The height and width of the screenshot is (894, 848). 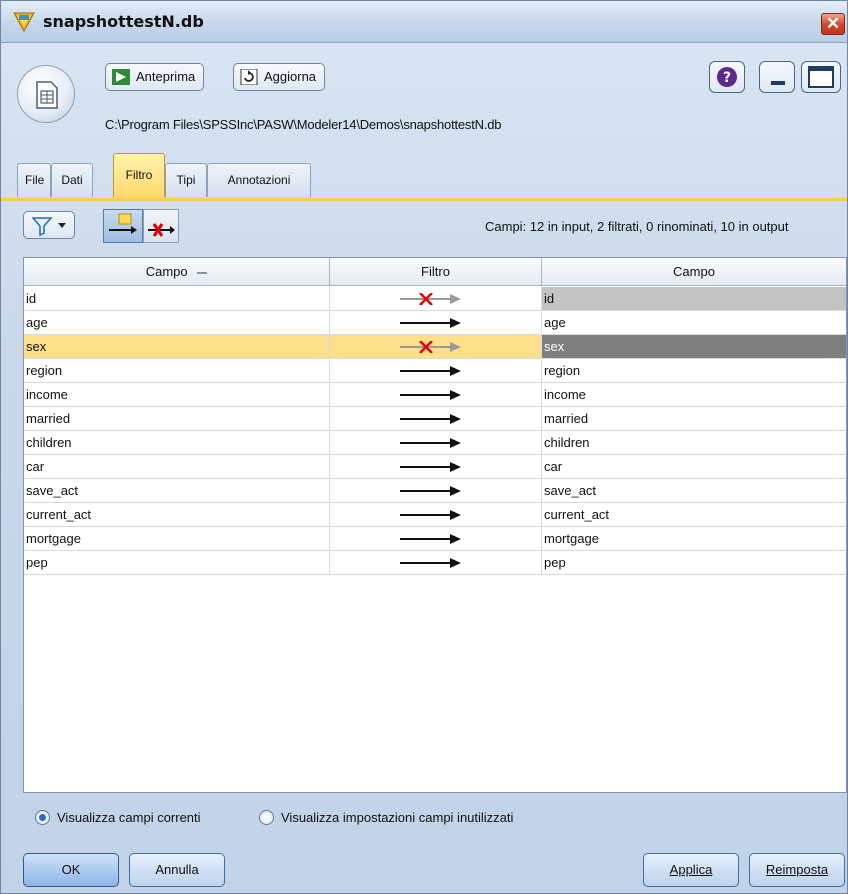 What do you see at coordinates (202, 273) in the screenshot?
I see `sort-icon` at bounding box center [202, 273].